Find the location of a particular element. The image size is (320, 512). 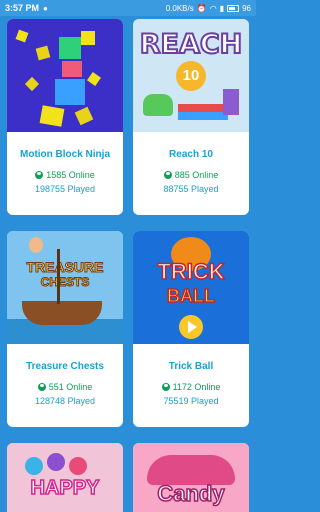

treasure-logo-sub: CHESTS is located at coordinates (65, 282).